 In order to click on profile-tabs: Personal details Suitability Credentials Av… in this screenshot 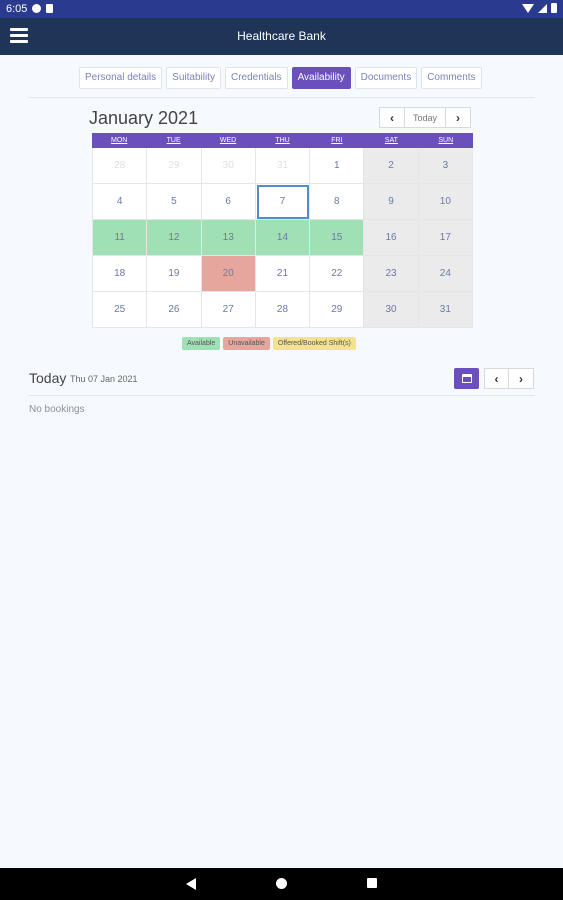, I will do `click(280, 78)`.